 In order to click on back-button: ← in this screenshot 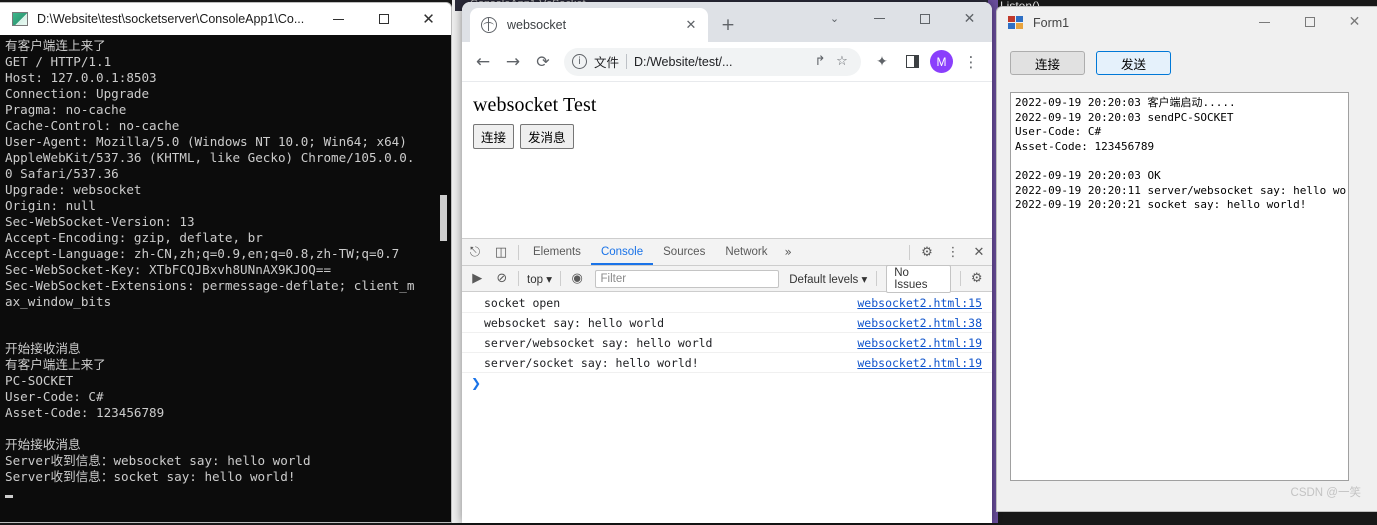, I will do `click(483, 62)`.